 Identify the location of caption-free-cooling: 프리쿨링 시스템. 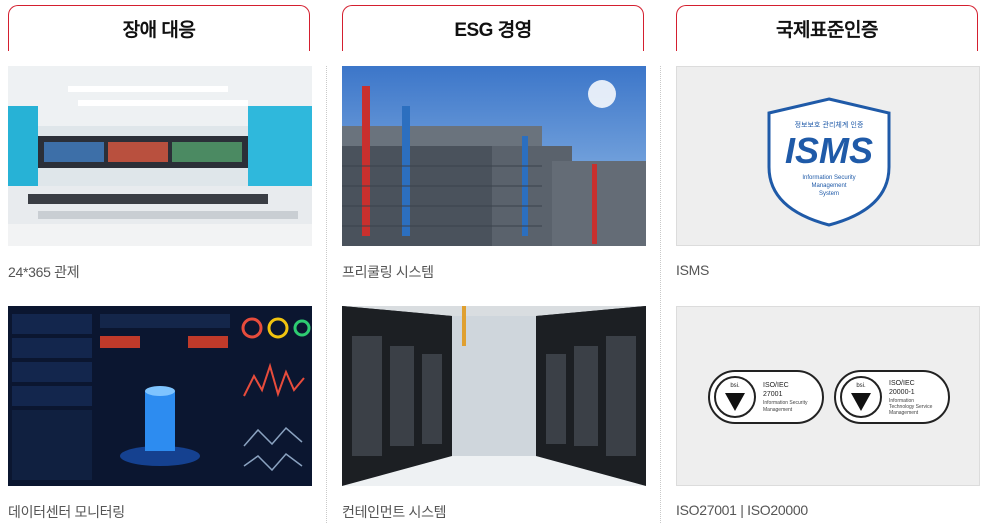
(388, 272).